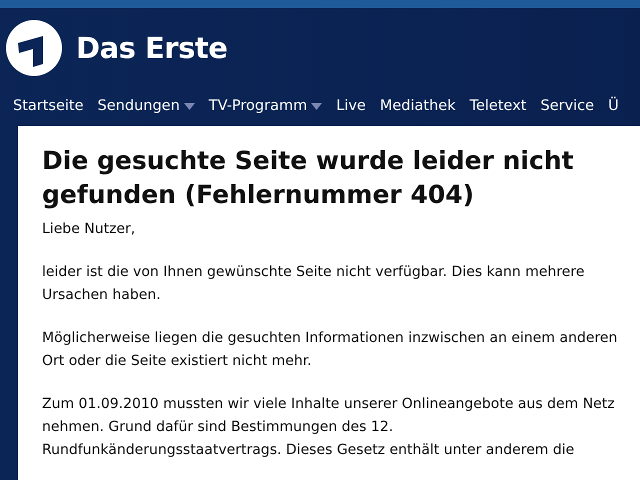  What do you see at coordinates (329, 427) in the screenshot?
I see `paragraph: Zum 01.09.2010 mussten wir viele Inhalte unserer Onlineangebote aus dem Netz nehmen. Grund dafür sind Bestimmungen des 12. Rundfunkänderungsstaatvertrags. Dieses Gesetz enthält unter anderem die` at bounding box center [329, 427].